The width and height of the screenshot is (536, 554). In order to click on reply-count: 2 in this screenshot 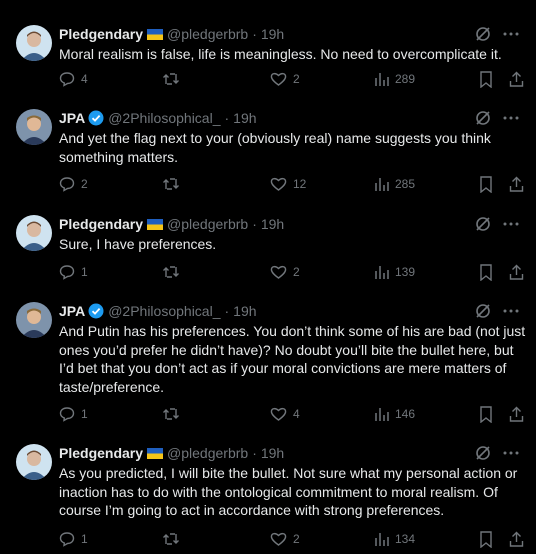, I will do `click(84, 184)`.